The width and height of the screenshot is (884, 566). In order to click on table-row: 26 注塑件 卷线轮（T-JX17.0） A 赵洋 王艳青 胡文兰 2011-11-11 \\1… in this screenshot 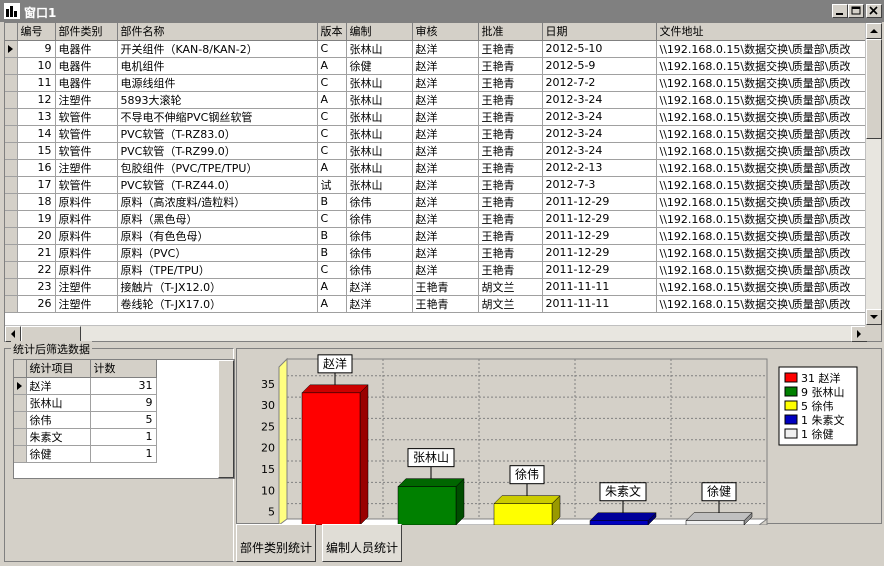, I will do `click(437, 304)`.